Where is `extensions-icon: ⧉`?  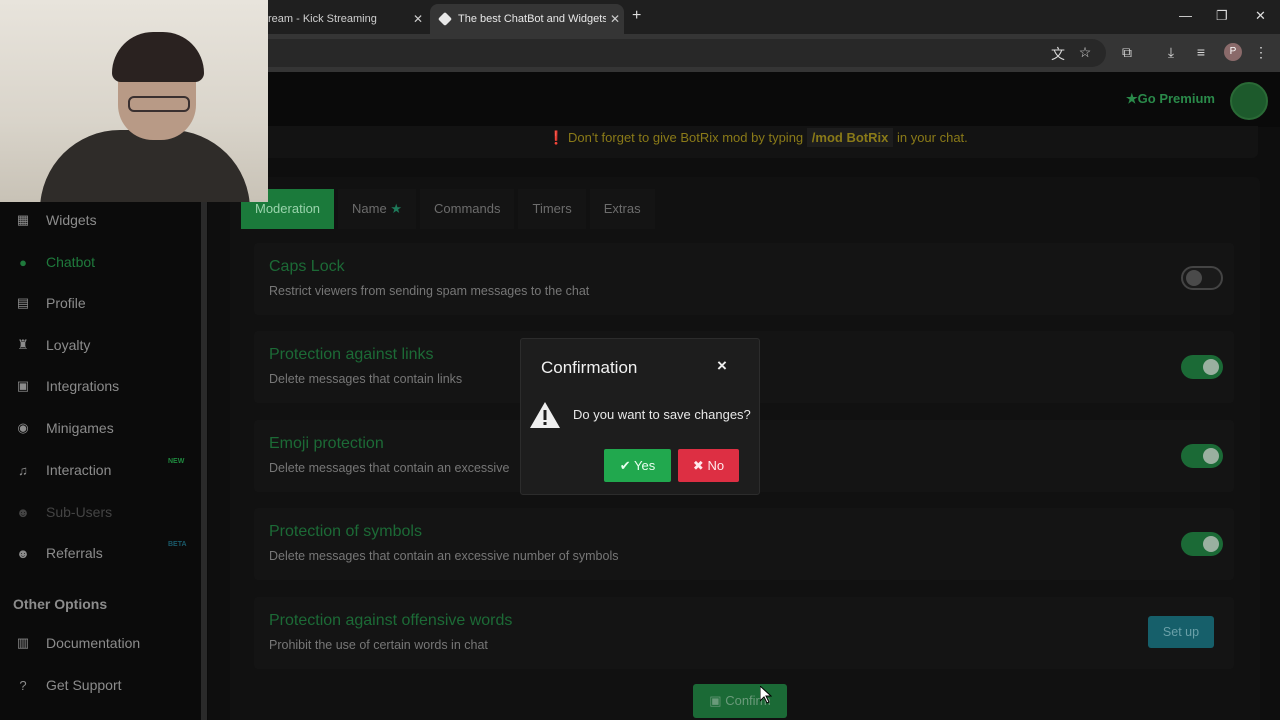 extensions-icon: ⧉ is located at coordinates (1127, 52).